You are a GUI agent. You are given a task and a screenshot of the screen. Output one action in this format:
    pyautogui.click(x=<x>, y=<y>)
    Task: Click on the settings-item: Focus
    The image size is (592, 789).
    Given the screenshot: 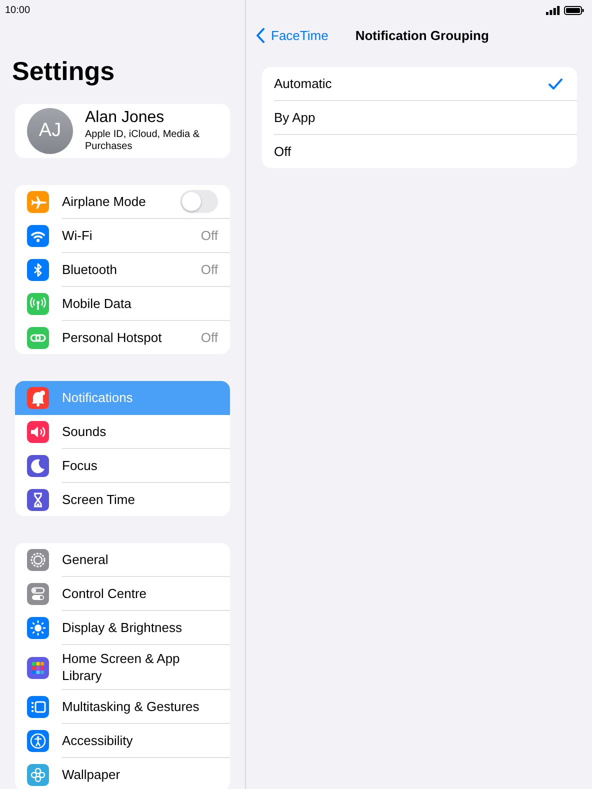 What is the action you would take?
    pyautogui.click(x=122, y=466)
    